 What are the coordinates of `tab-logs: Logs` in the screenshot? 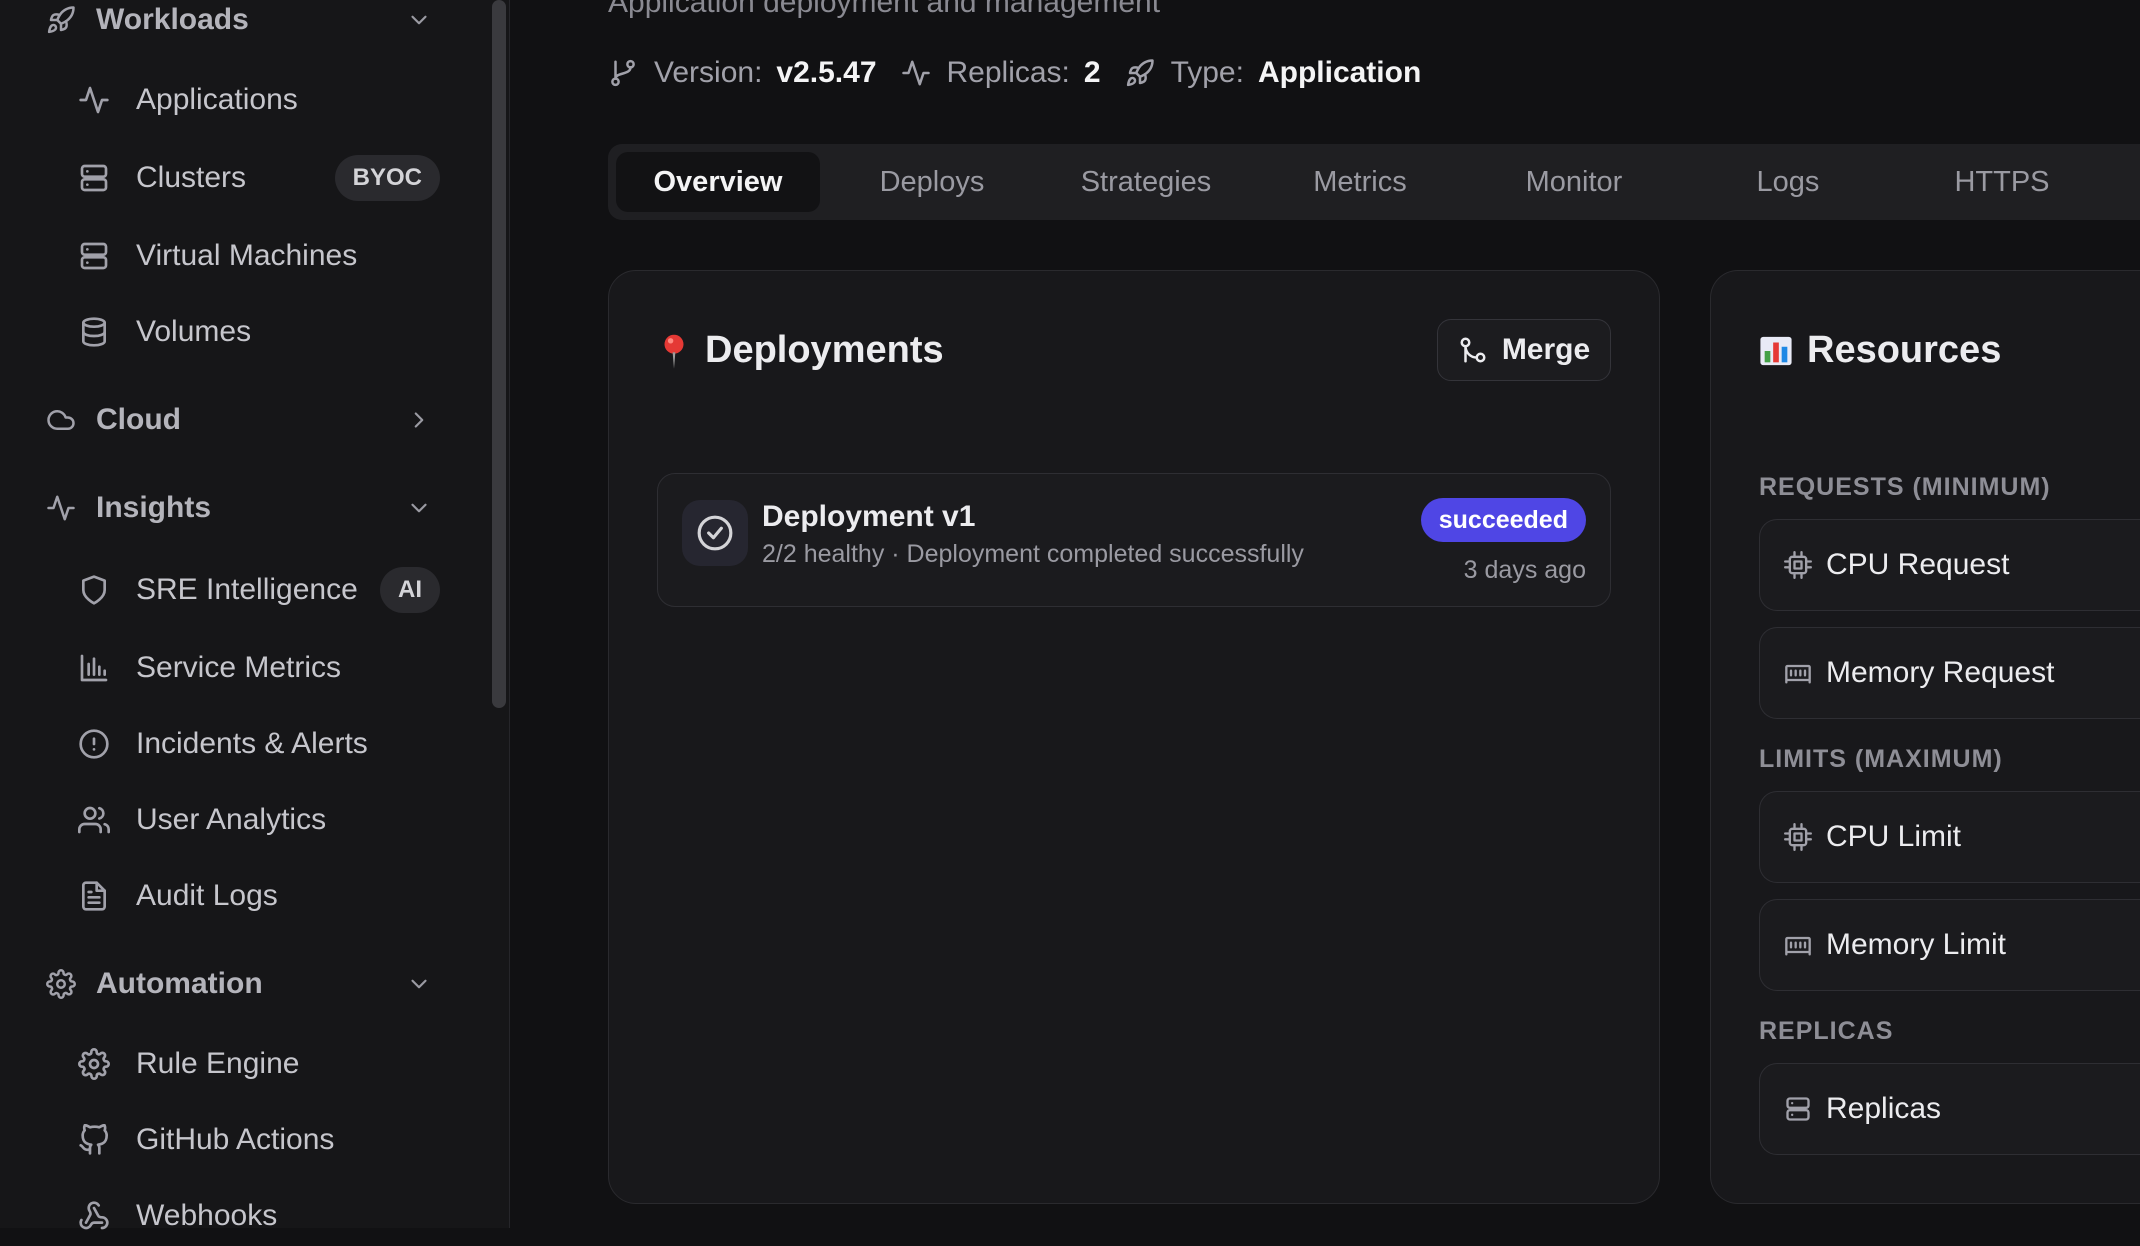 It's located at (1788, 182).